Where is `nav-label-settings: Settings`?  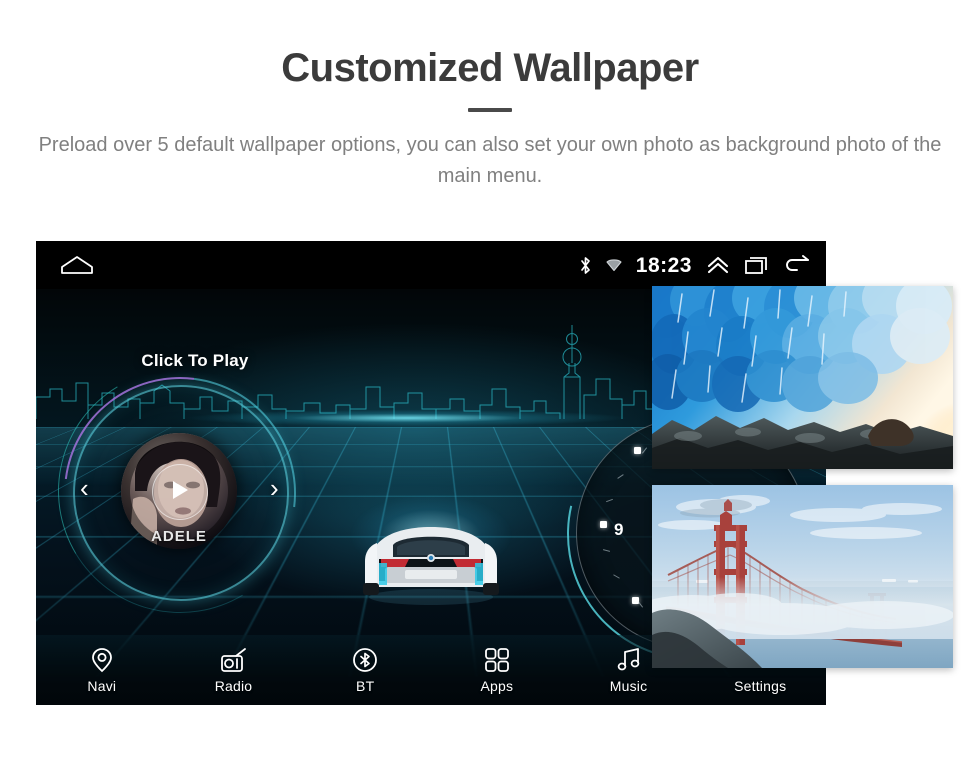
nav-label-settings: Settings is located at coordinates (760, 685).